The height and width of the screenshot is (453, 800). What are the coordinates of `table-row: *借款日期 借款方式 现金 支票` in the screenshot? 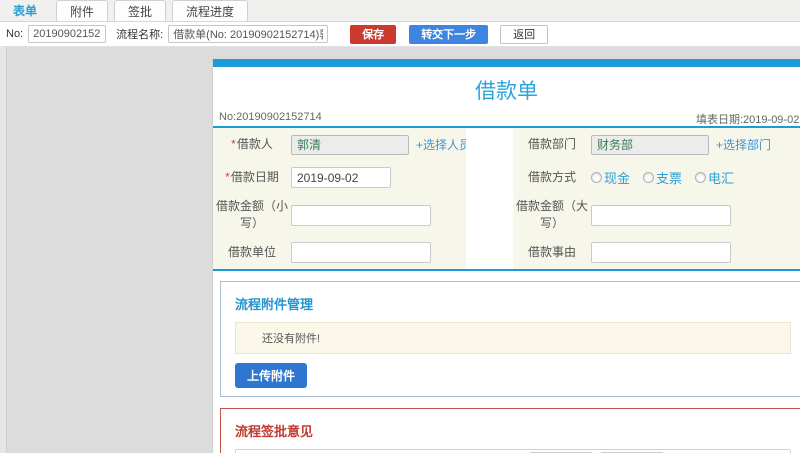 It's located at (506, 177).